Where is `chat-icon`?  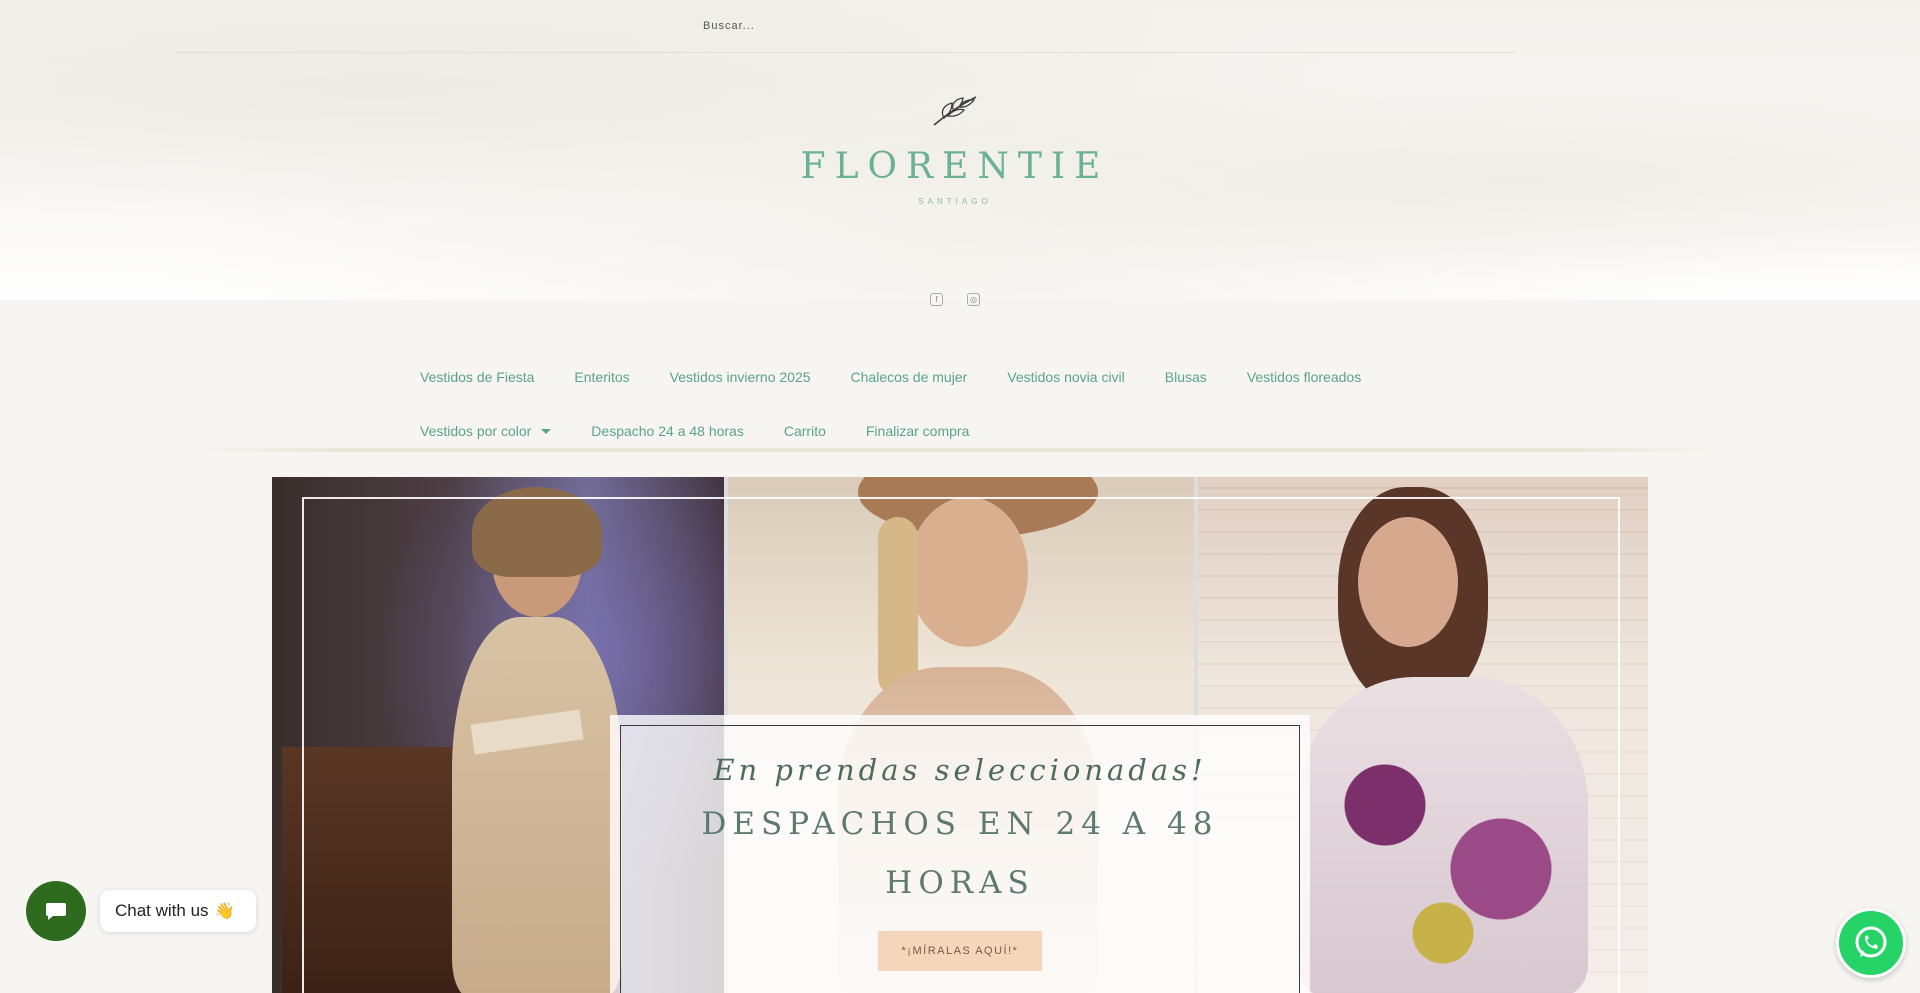 chat-icon is located at coordinates (56, 911).